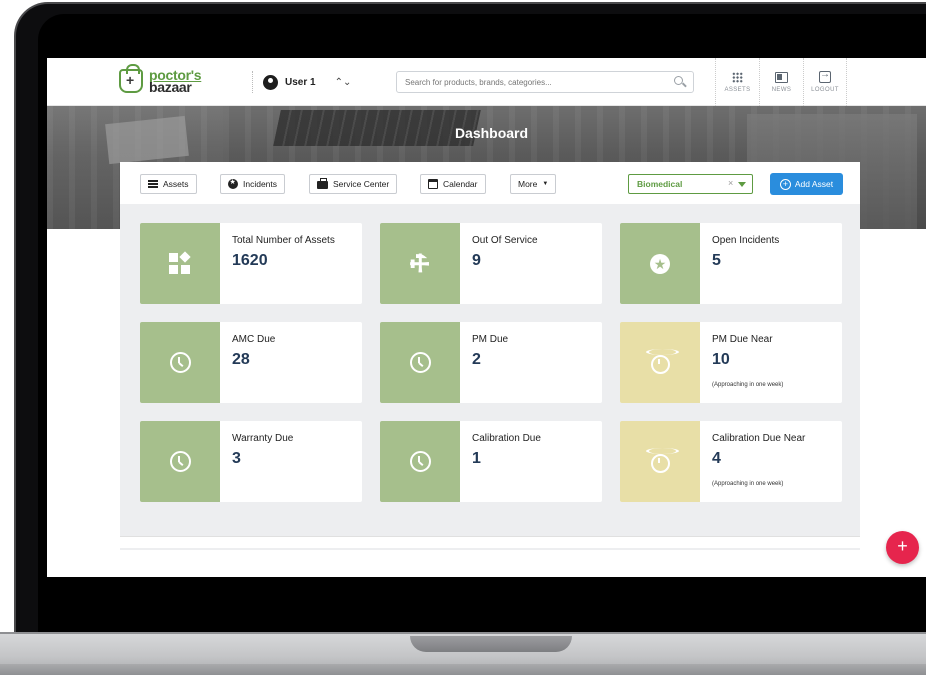 Image resolution: width=926 pixels, height=675 pixels. Describe the element at coordinates (160, 79) in the screenshot. I see `logo: poctor's bazaar` at that location.